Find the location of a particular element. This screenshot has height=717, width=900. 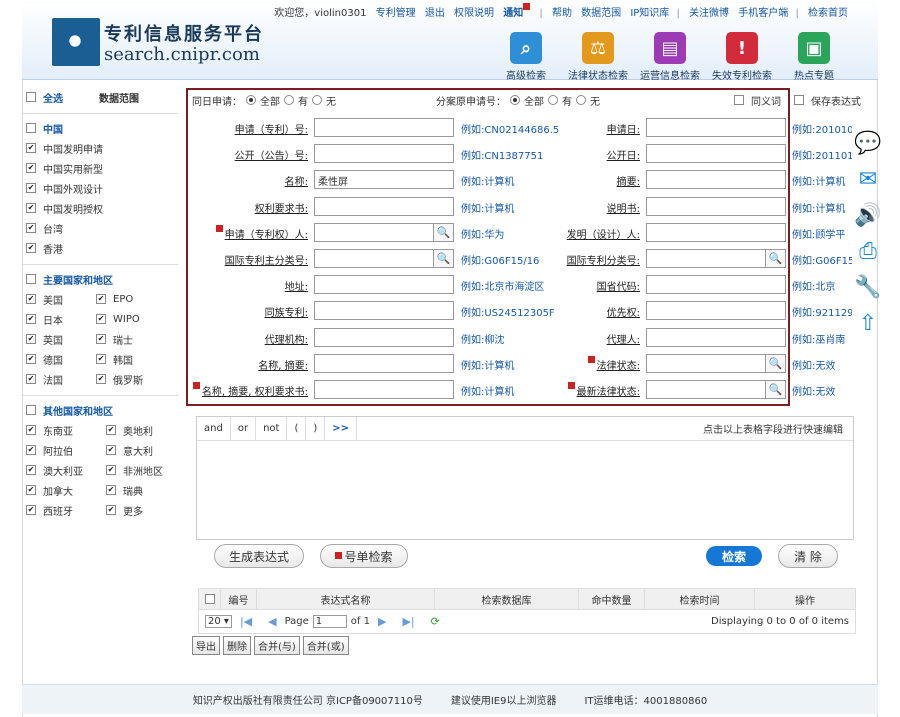

link-search-home: 检索首页 is located at coordinates (828, 13).